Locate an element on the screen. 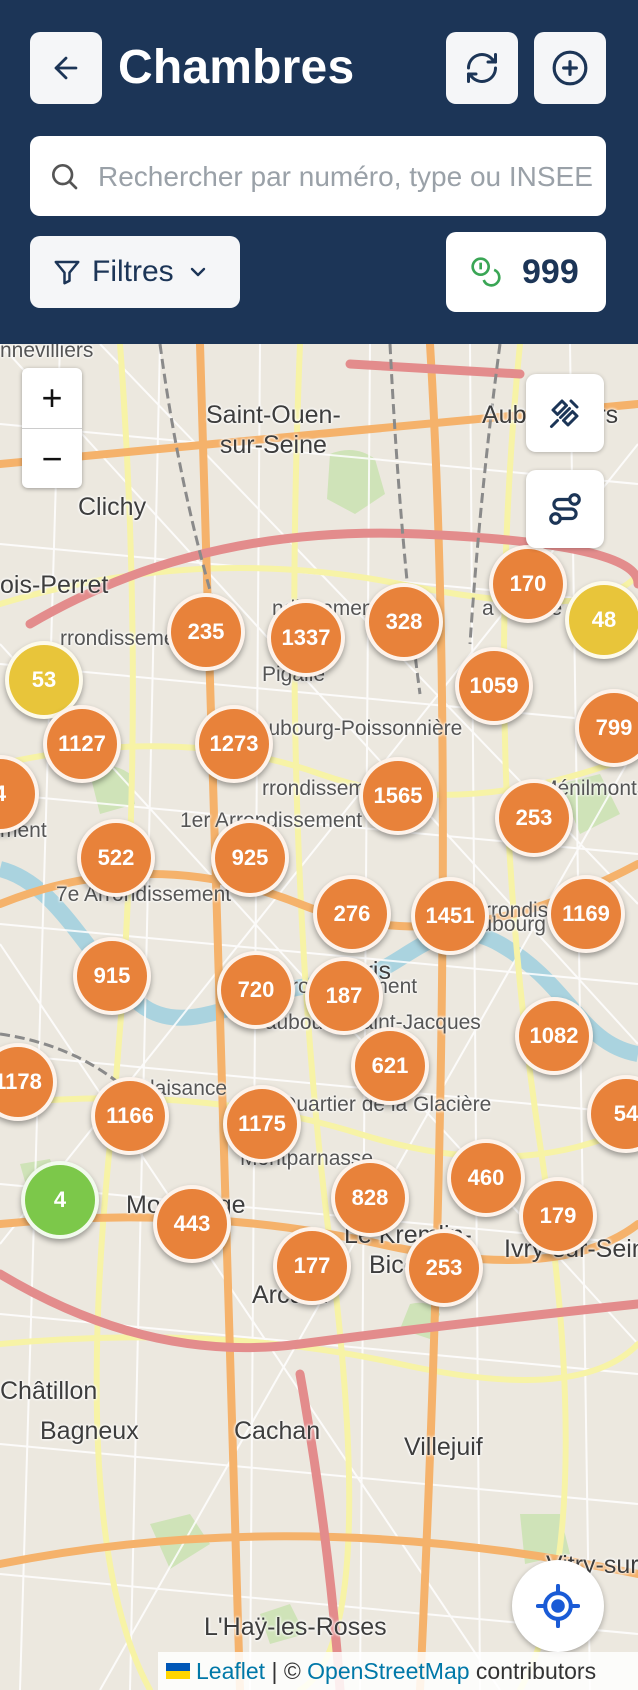 This screenshot has width=638, height=1690. ukraine-flag-icon is located at coordinates (178, 1671).